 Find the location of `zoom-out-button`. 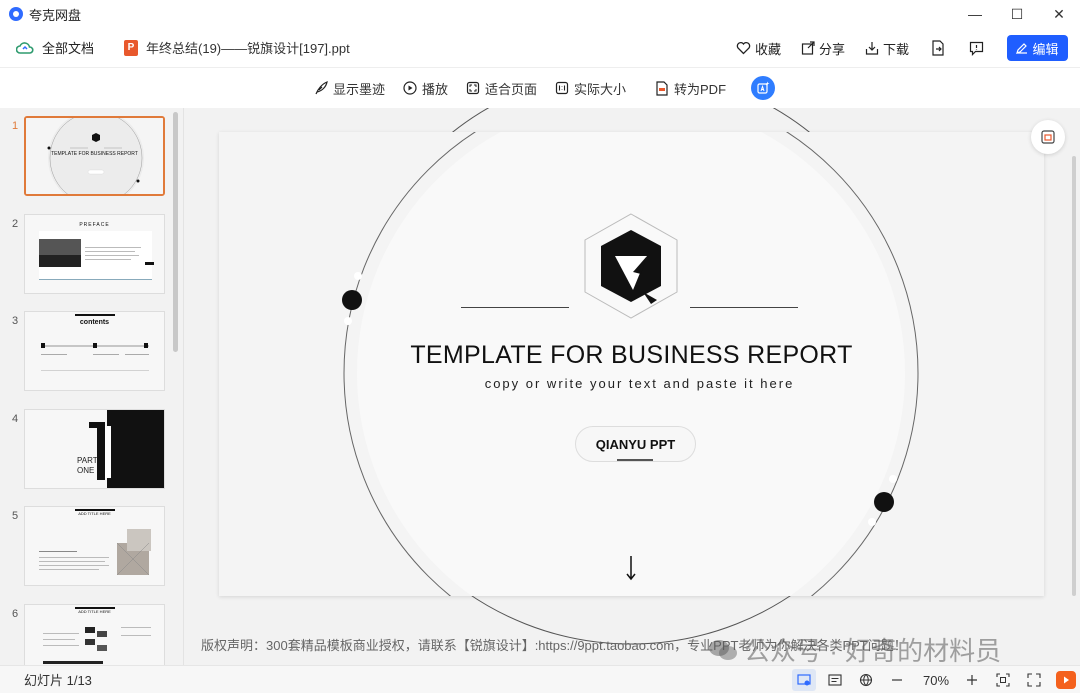

zoom-out-button is located at coordinates (897, 680).